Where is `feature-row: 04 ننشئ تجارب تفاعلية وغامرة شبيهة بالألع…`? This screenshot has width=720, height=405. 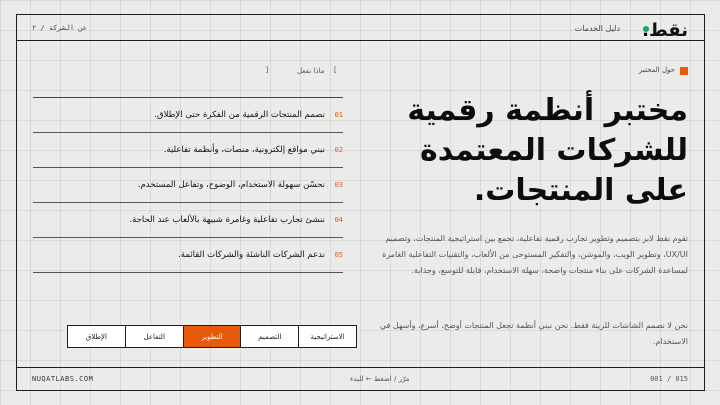
feature-row: 04 ننشئ تجارب تفاعلية وغامرة شبيهة بالألع… is located at coordinates (188, 220).